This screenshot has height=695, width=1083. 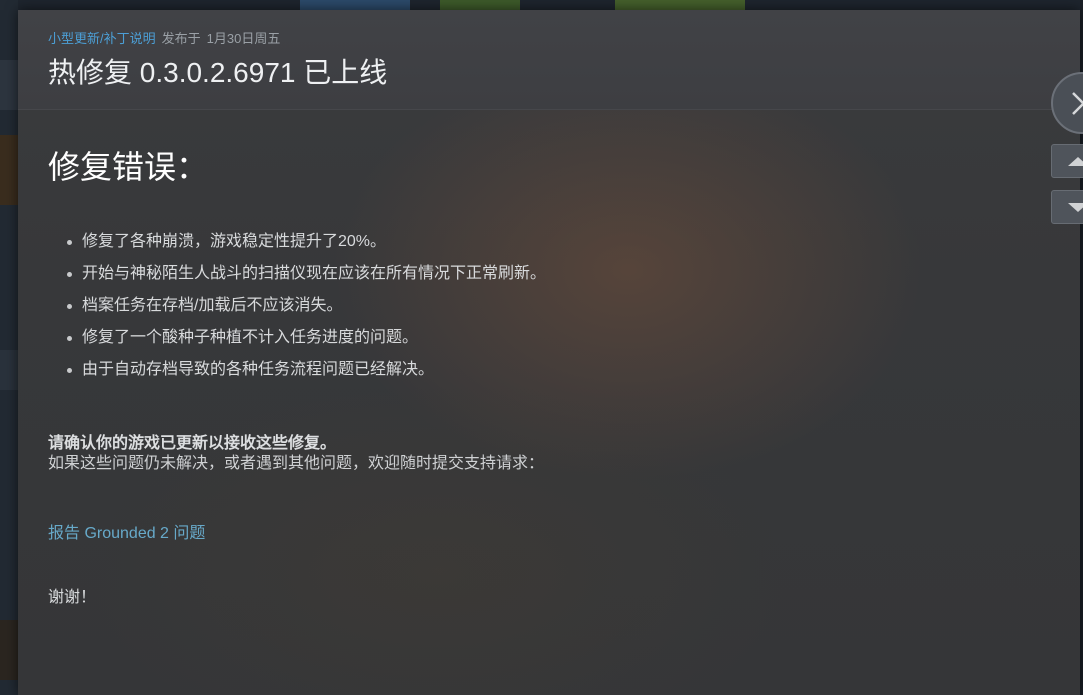 What do you see at coordinates (549, 60) in the screenshot?
I see `modal-header: 小型更新/补丁说明 发布于 1月30日周五 热修复 0.3.0.2.6971 已上线` at bounding box center [549, 60].